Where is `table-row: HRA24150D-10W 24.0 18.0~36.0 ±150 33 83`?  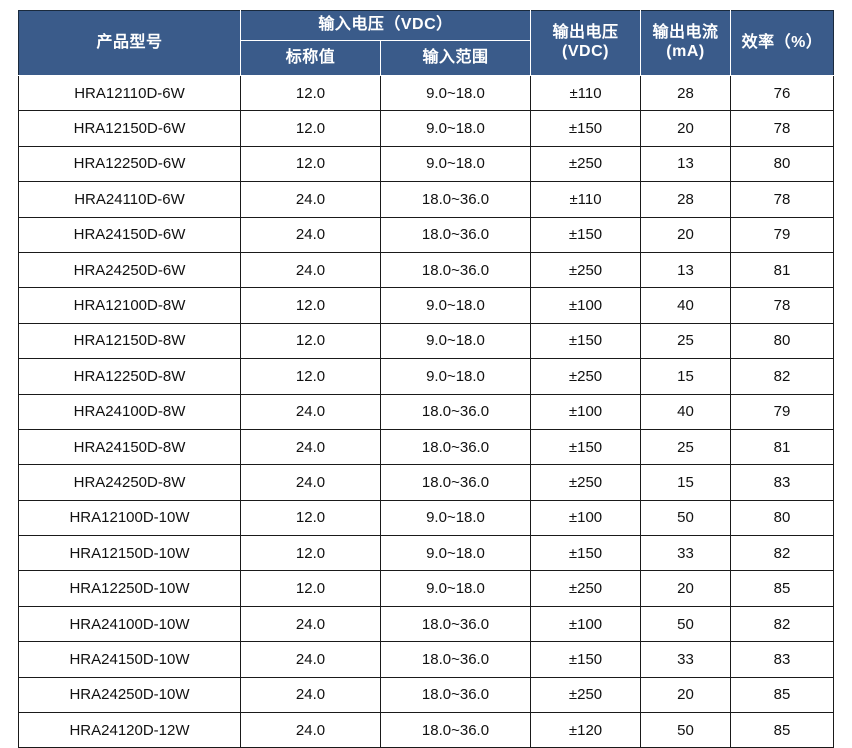
table-row: HRA24150D-10W 24.0 18.0~36.0 ±150 33 83 is located at coordinates (426, 659).